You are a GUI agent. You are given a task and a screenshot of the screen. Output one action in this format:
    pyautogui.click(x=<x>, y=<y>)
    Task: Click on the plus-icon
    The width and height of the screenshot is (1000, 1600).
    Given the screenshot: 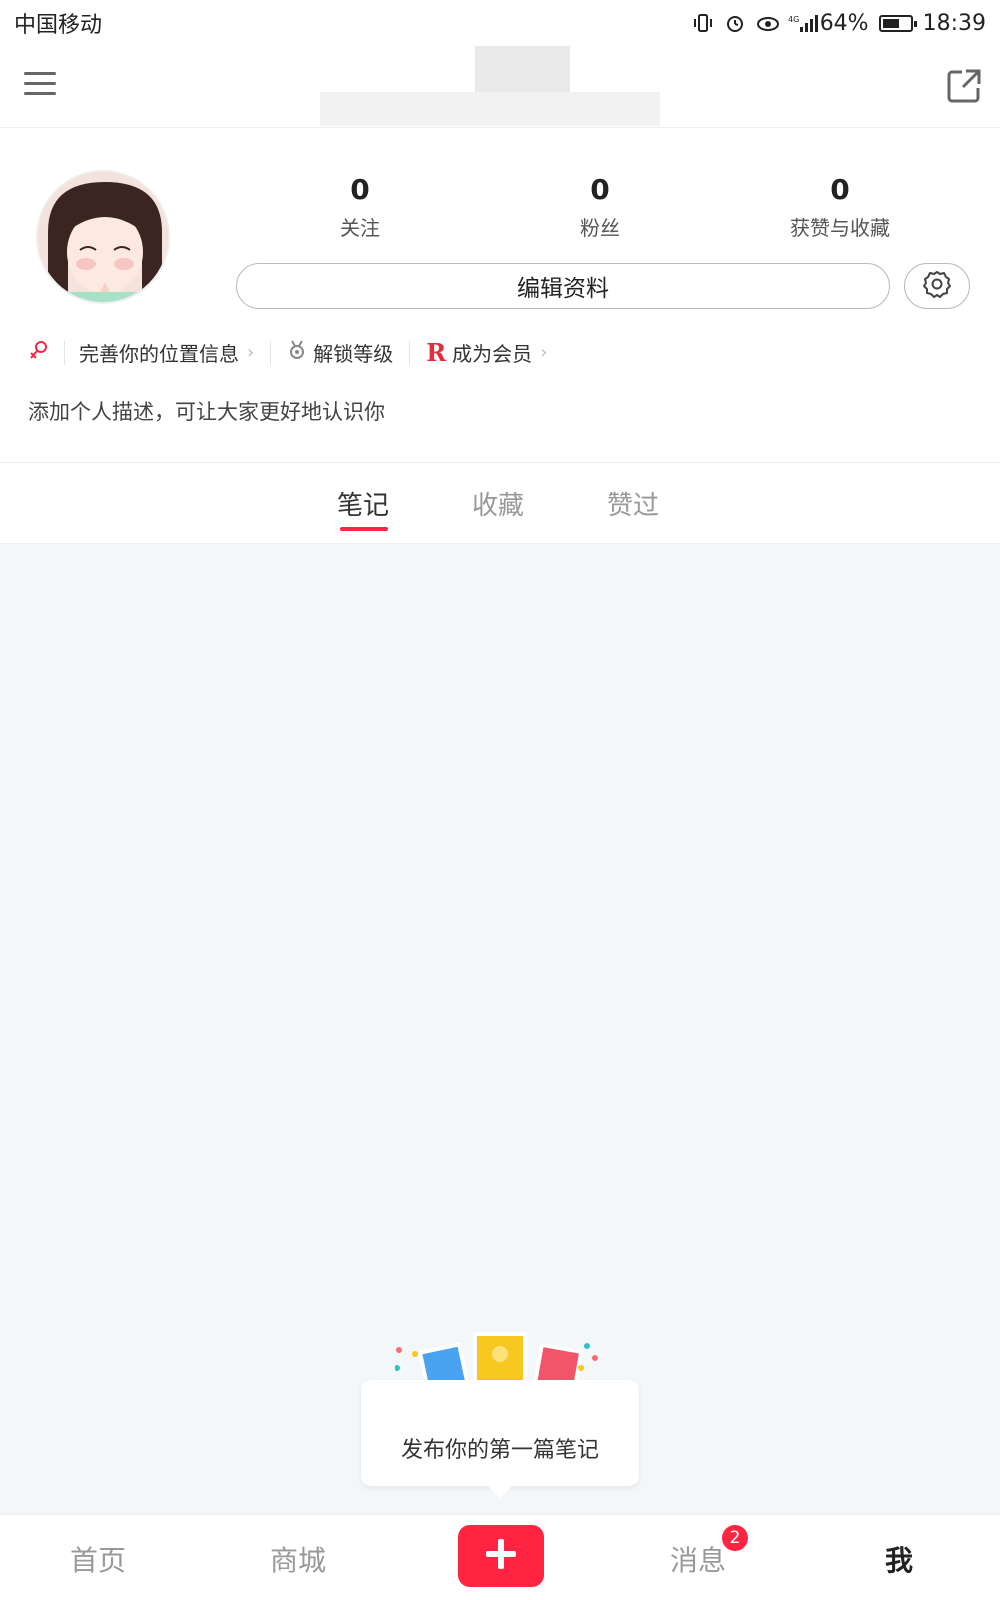 What is the action you would take?
    pyautogui.click(x=501, y=1556)
    